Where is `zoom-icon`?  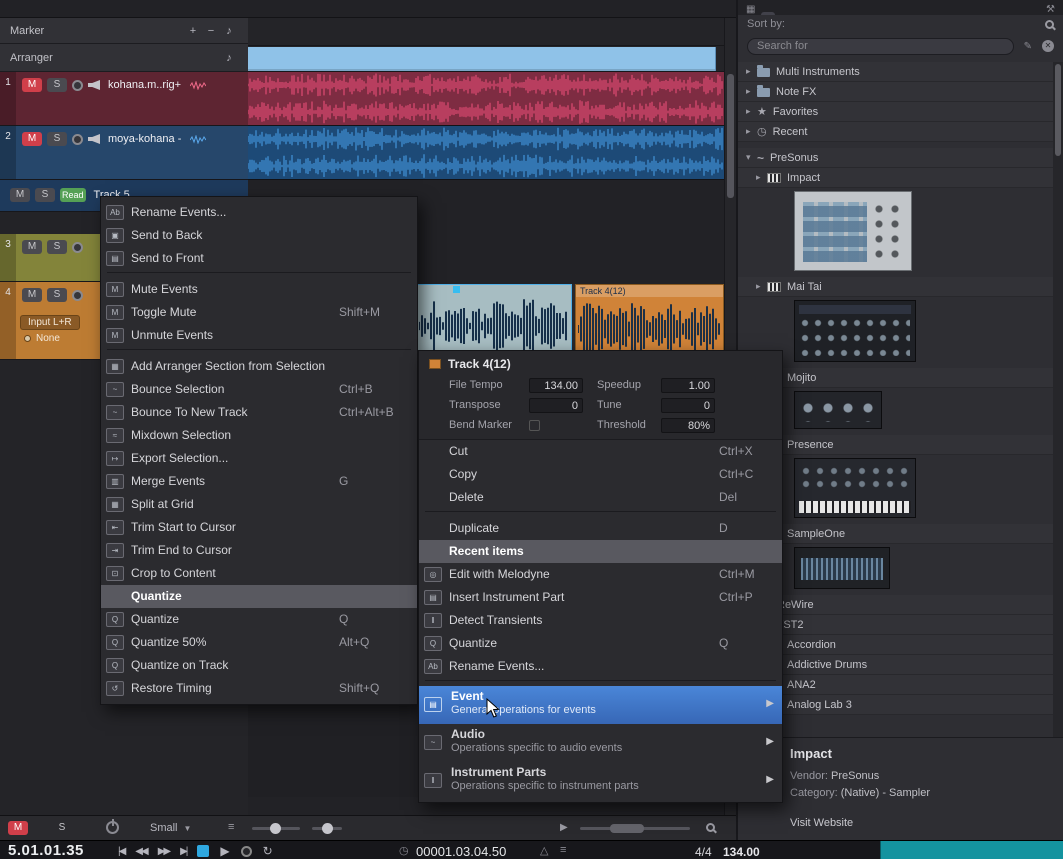
zoom-icon is located at coordinates (710, 827).